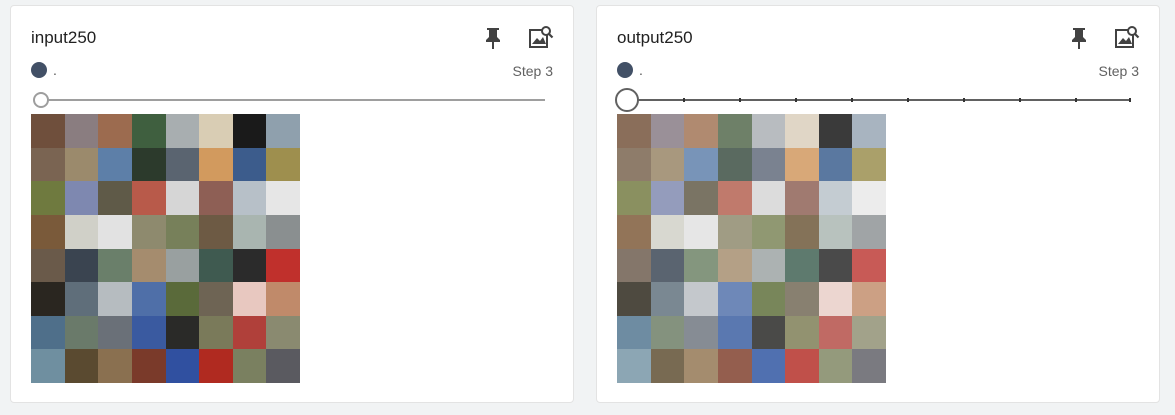 The height and width of the screenshot is (415, 1175). Describe the element at coordinates (64, 37) in the screenshot. I see `card-title: input250` at that location.